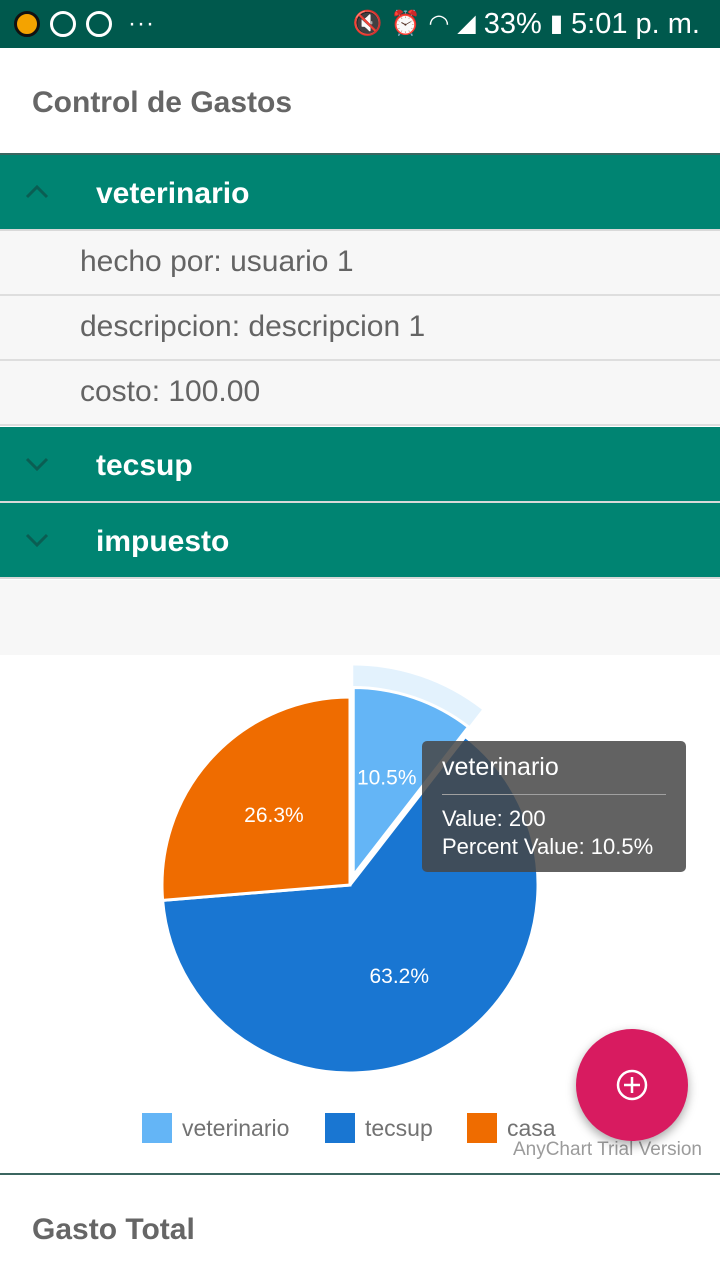 This screenshot has height=1282, width=720. What do you see at coordinates (607, 1150) in the screenshot?
I see `chart-credits: AnyChart Trial Version` at bounding box center [607, 1150].